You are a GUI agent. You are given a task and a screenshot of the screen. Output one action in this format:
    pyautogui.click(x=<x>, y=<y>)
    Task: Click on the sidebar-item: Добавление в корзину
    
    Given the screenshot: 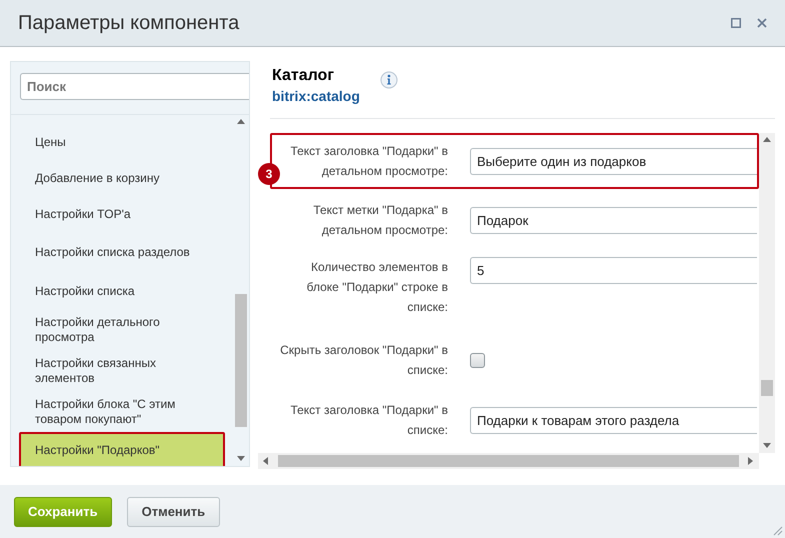 What is the action you would take?
    pyautogui.click(x=122, y=178)
    